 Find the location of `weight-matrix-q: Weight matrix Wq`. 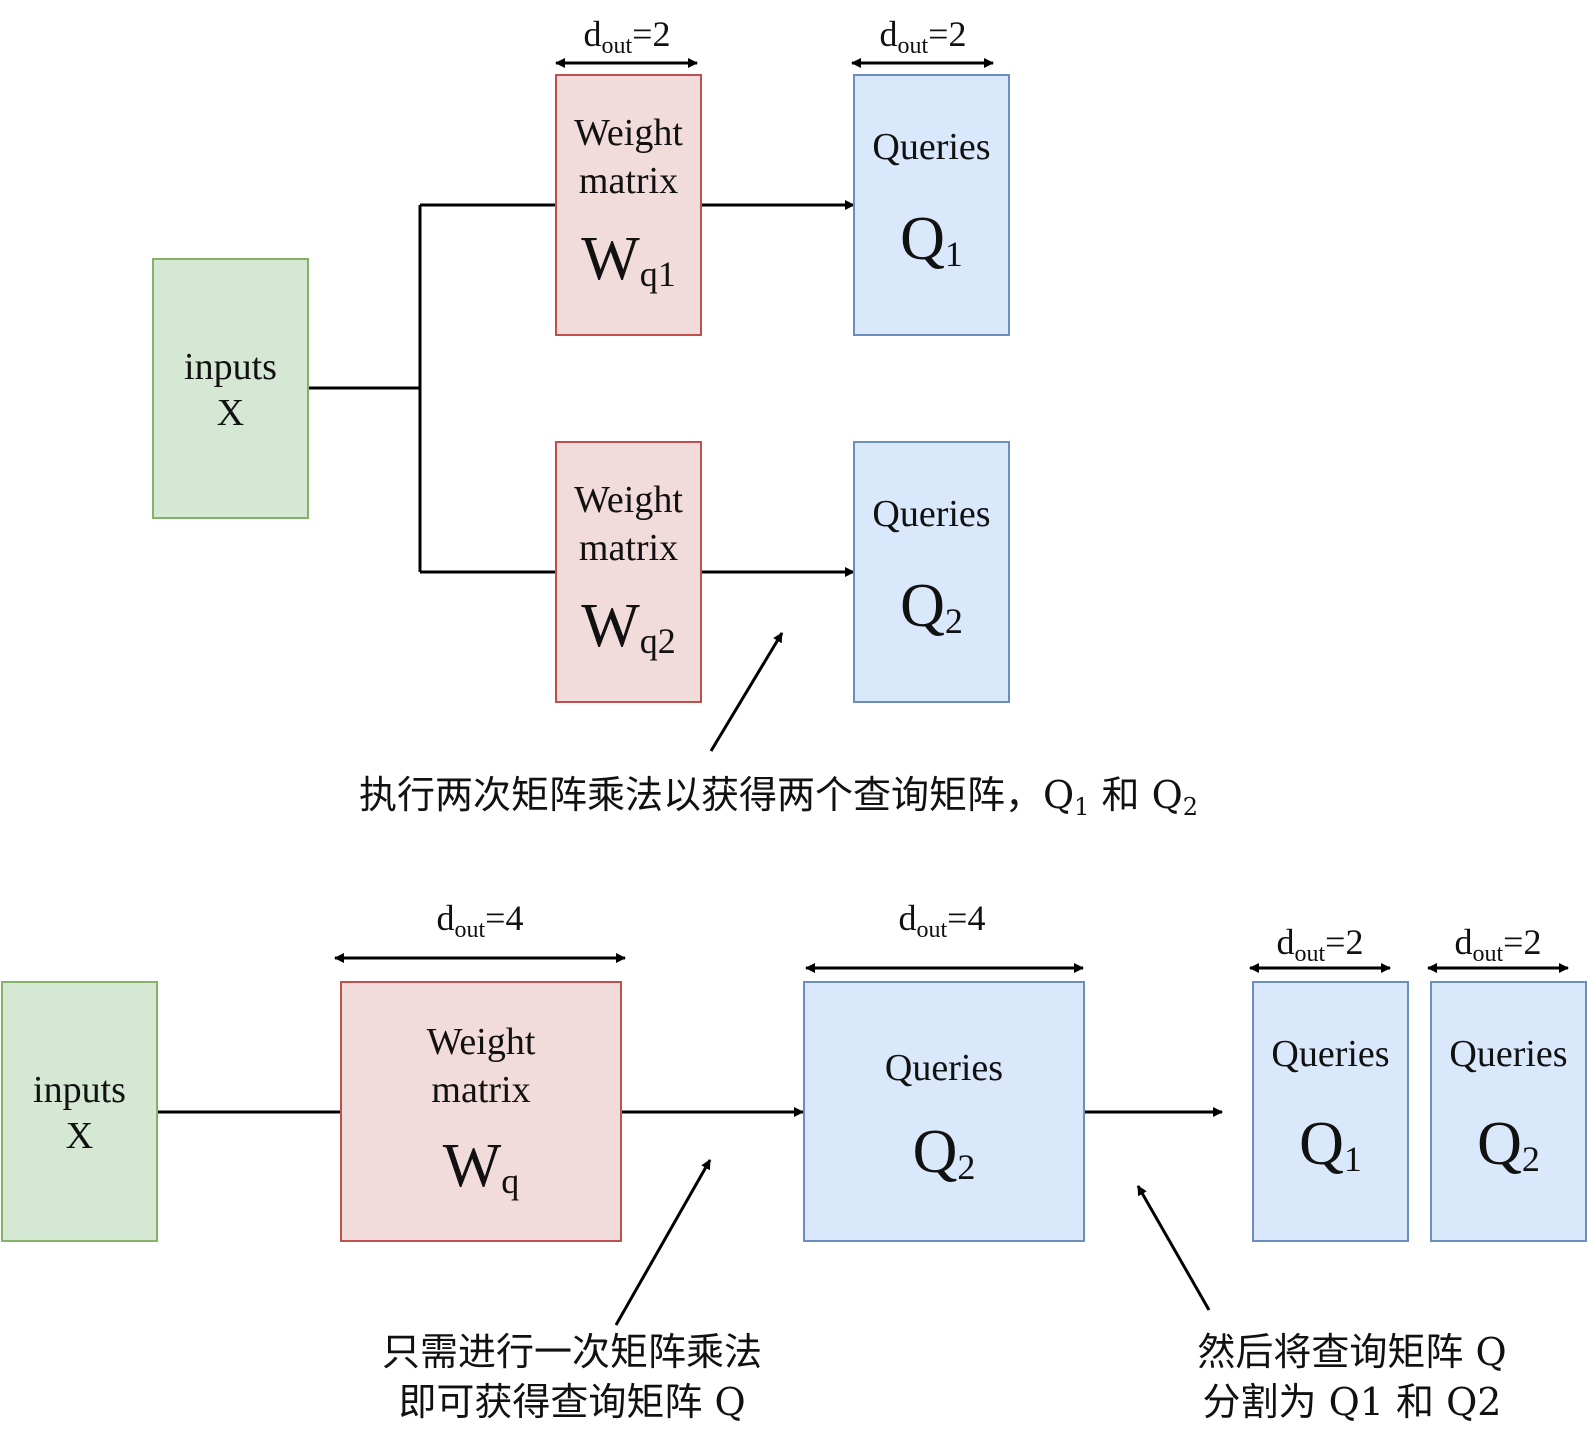

weight-matrix-q: Weight matrix Wq is located at coordinates (481, 1111).